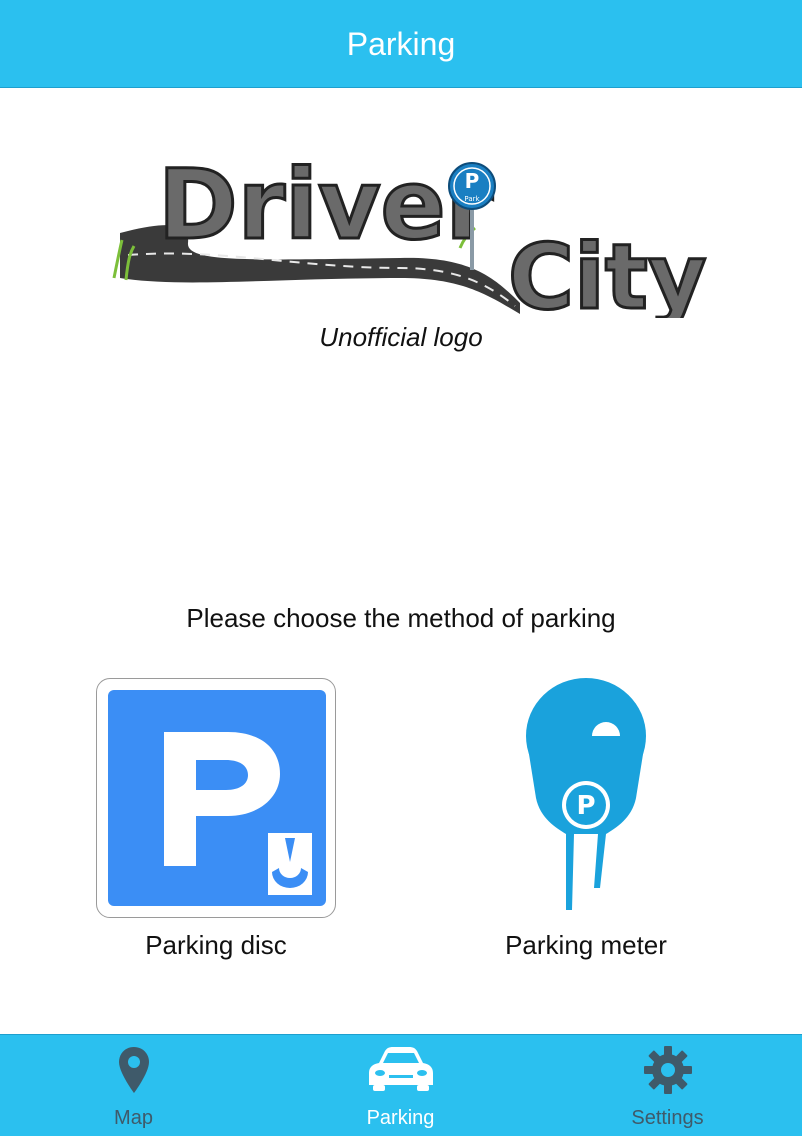 This screenshot has width=802, height=1137. I want to click on map-pin-icon, so click(133, 1070).